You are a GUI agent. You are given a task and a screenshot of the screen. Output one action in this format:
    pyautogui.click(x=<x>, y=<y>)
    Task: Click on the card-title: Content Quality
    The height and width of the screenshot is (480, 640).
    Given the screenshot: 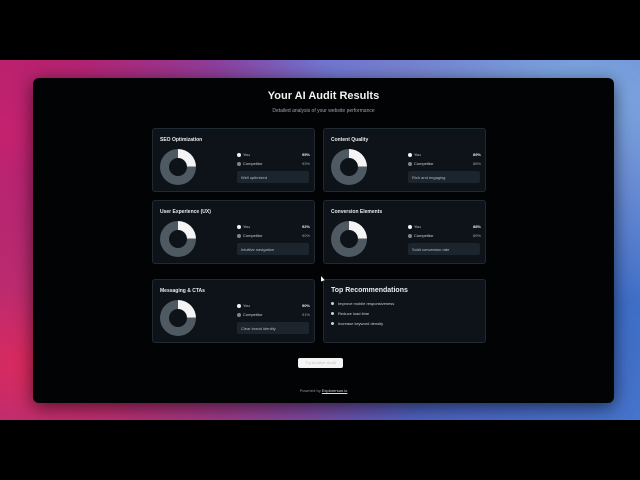 What is the action you would take?
    pyautogui.click(x=350, y=140)
    